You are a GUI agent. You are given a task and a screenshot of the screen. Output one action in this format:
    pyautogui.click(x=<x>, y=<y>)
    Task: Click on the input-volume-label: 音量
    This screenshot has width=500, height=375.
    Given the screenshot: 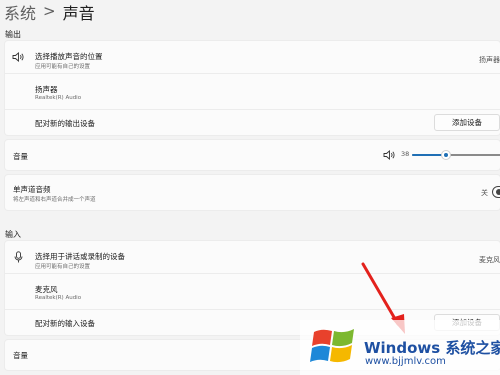 What is the action you would take?
    pyautogui.click(x=20, y=355)
    